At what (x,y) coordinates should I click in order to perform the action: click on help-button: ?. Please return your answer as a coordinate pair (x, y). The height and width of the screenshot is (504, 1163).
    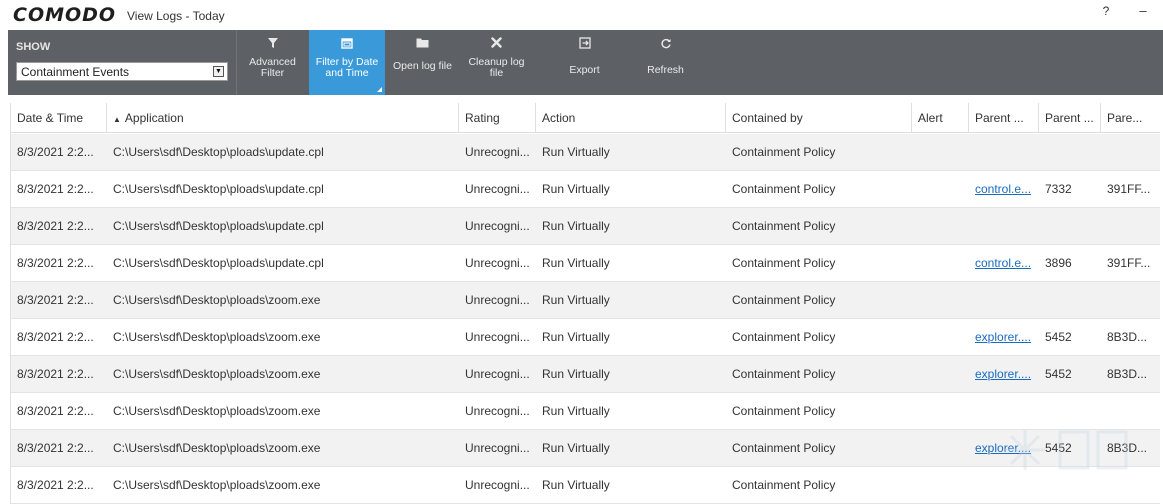
    Looking at the image, I should click on (1106, 12).